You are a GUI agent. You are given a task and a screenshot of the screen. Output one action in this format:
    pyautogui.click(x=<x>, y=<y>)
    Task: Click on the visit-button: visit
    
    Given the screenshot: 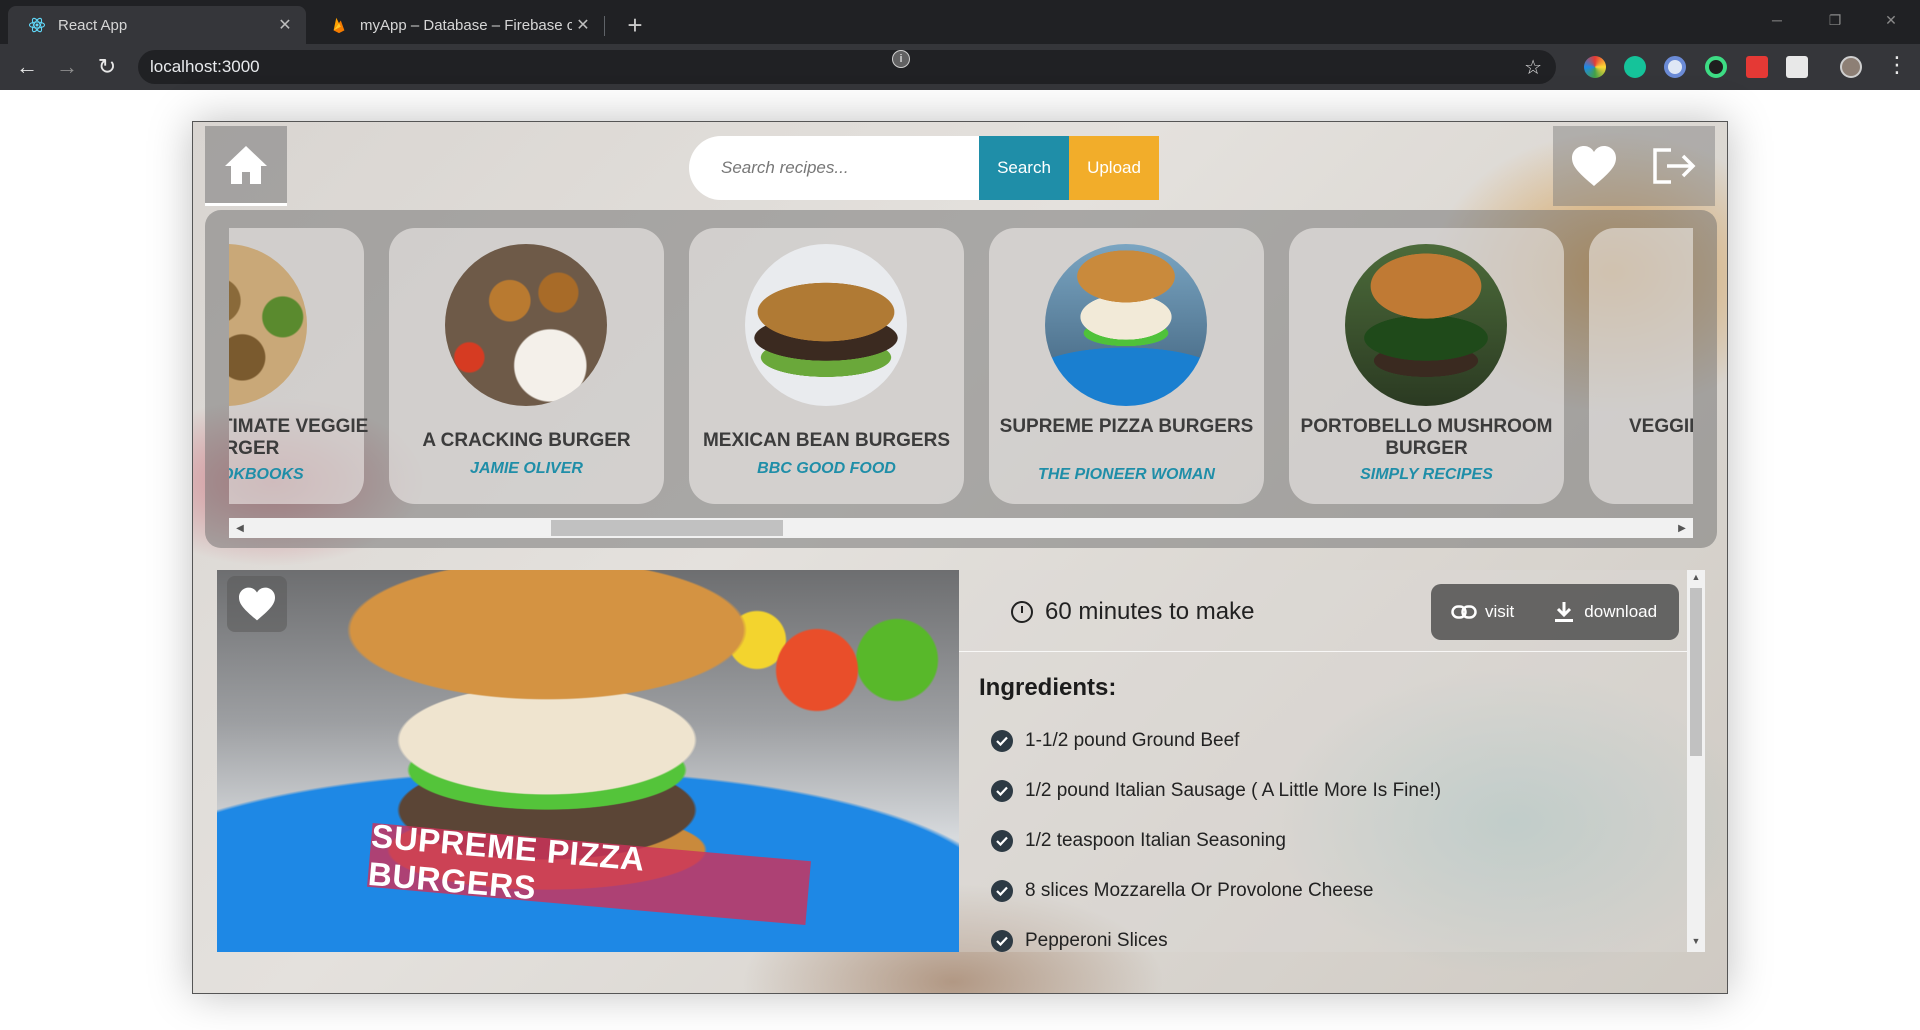 What is the action you would take?
    pyautogui.click(x=1482, y=612)
    